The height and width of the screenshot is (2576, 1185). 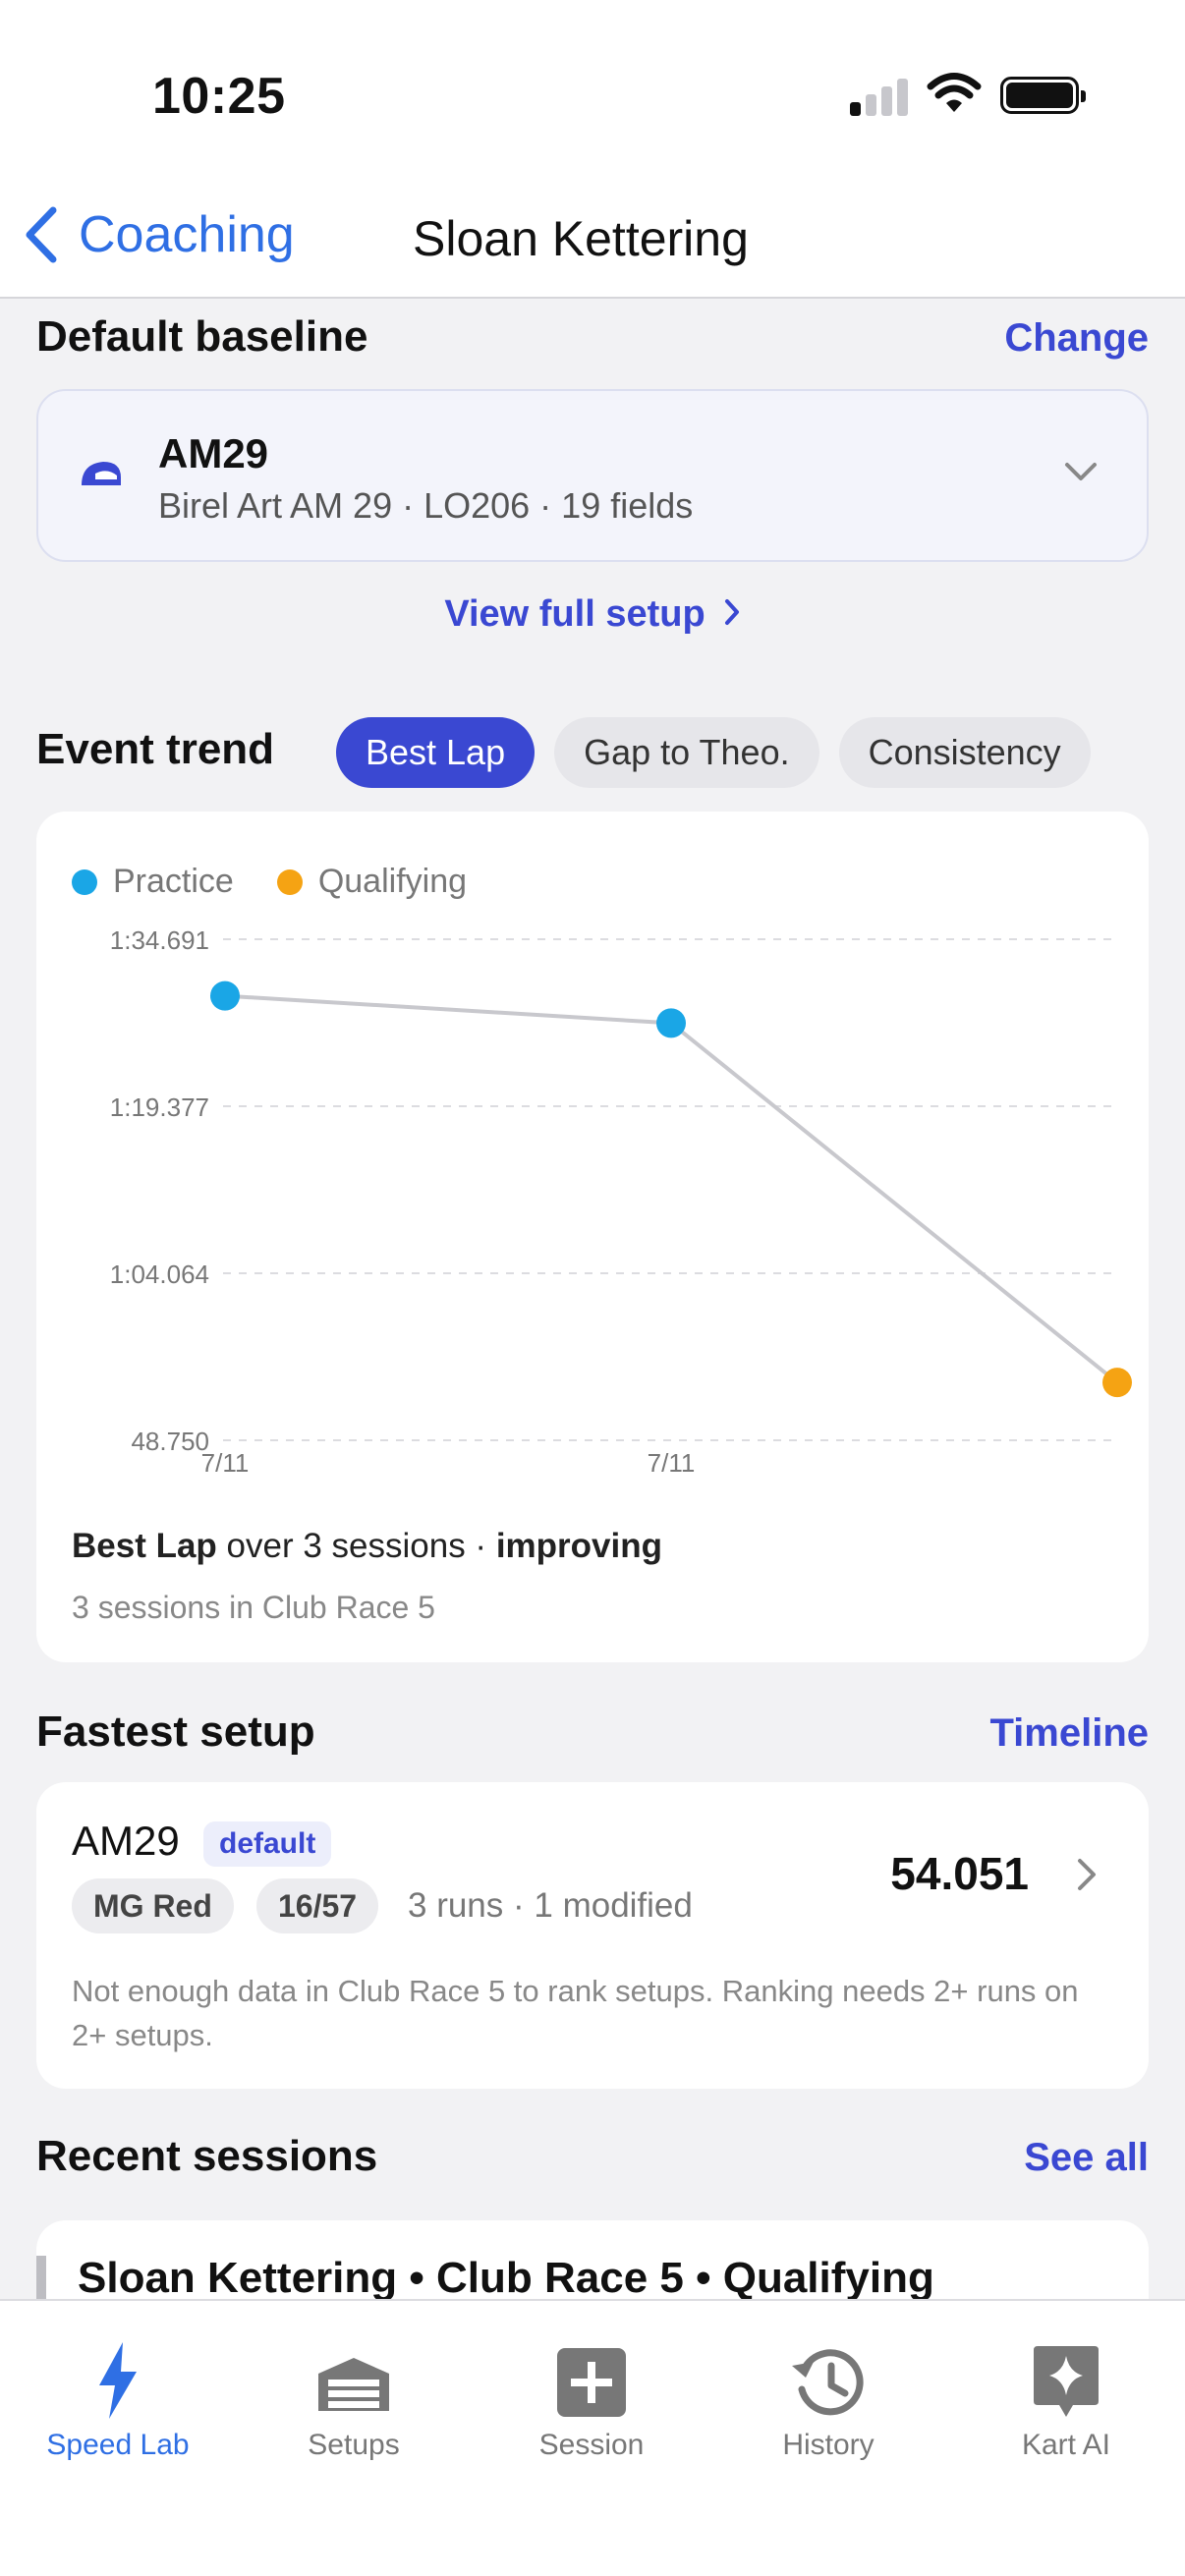 I want to click on battery-icon, so click(x=1043, y=95).